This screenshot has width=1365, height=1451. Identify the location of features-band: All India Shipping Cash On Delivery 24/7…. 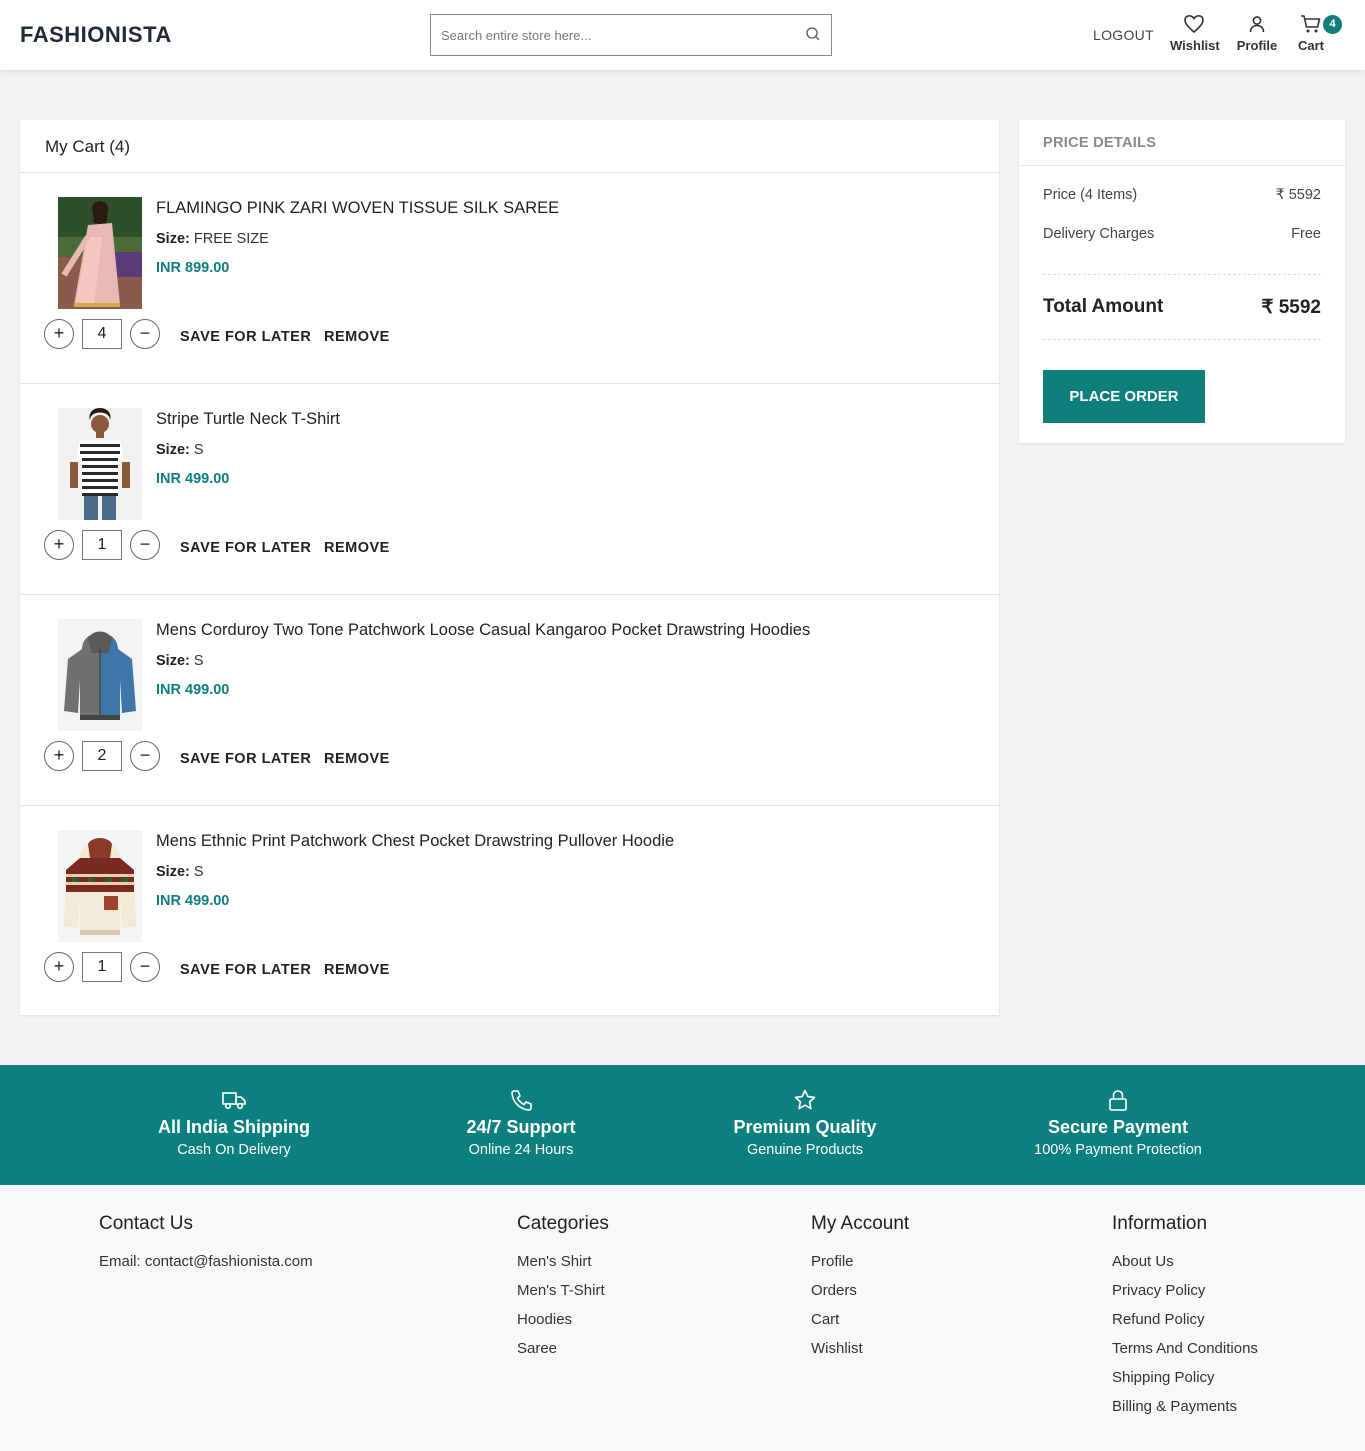
(682, 1125).